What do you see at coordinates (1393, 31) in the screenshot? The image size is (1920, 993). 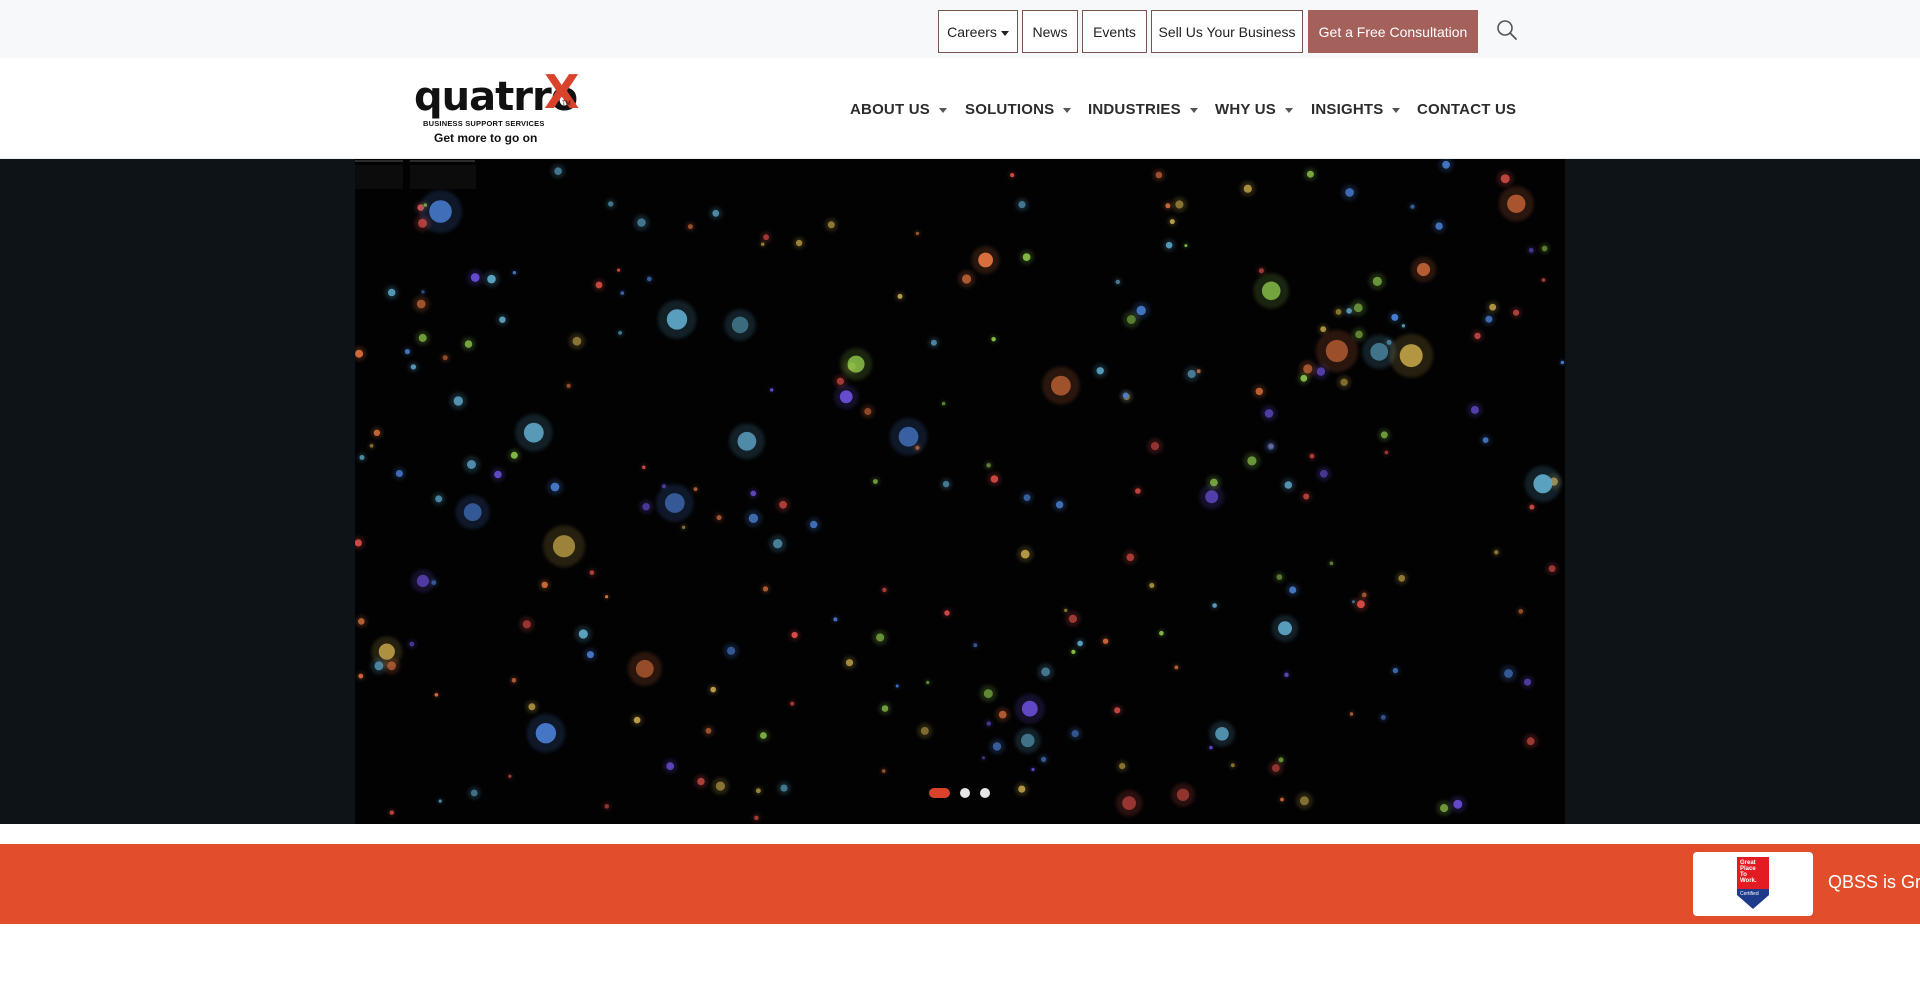 I see `free-consultation-button: Get a Free Consultation` at bounding box center [1393, 31].